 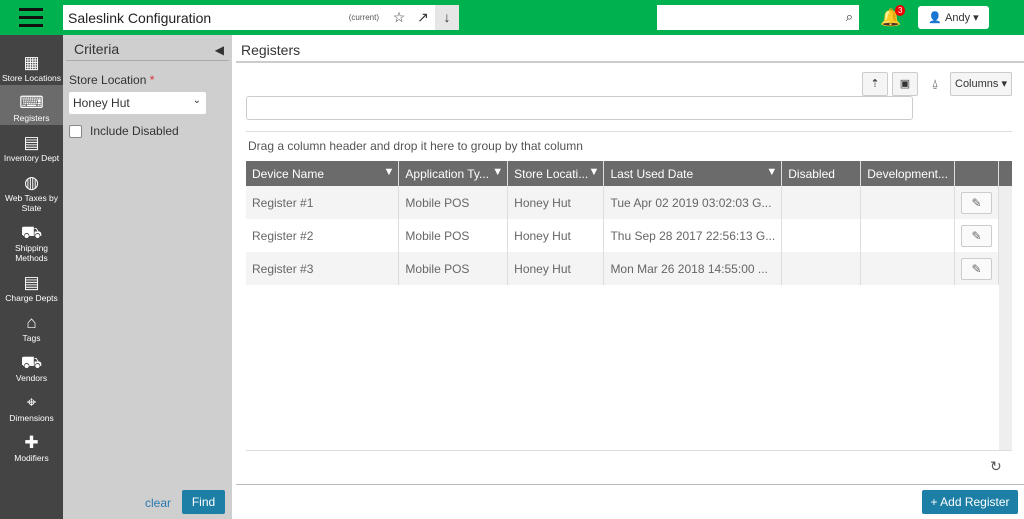 What do you see at coordinates (75, 131) in the screenshot?
I see `include-disabled-checkbox` at bounding box center [75, 131].